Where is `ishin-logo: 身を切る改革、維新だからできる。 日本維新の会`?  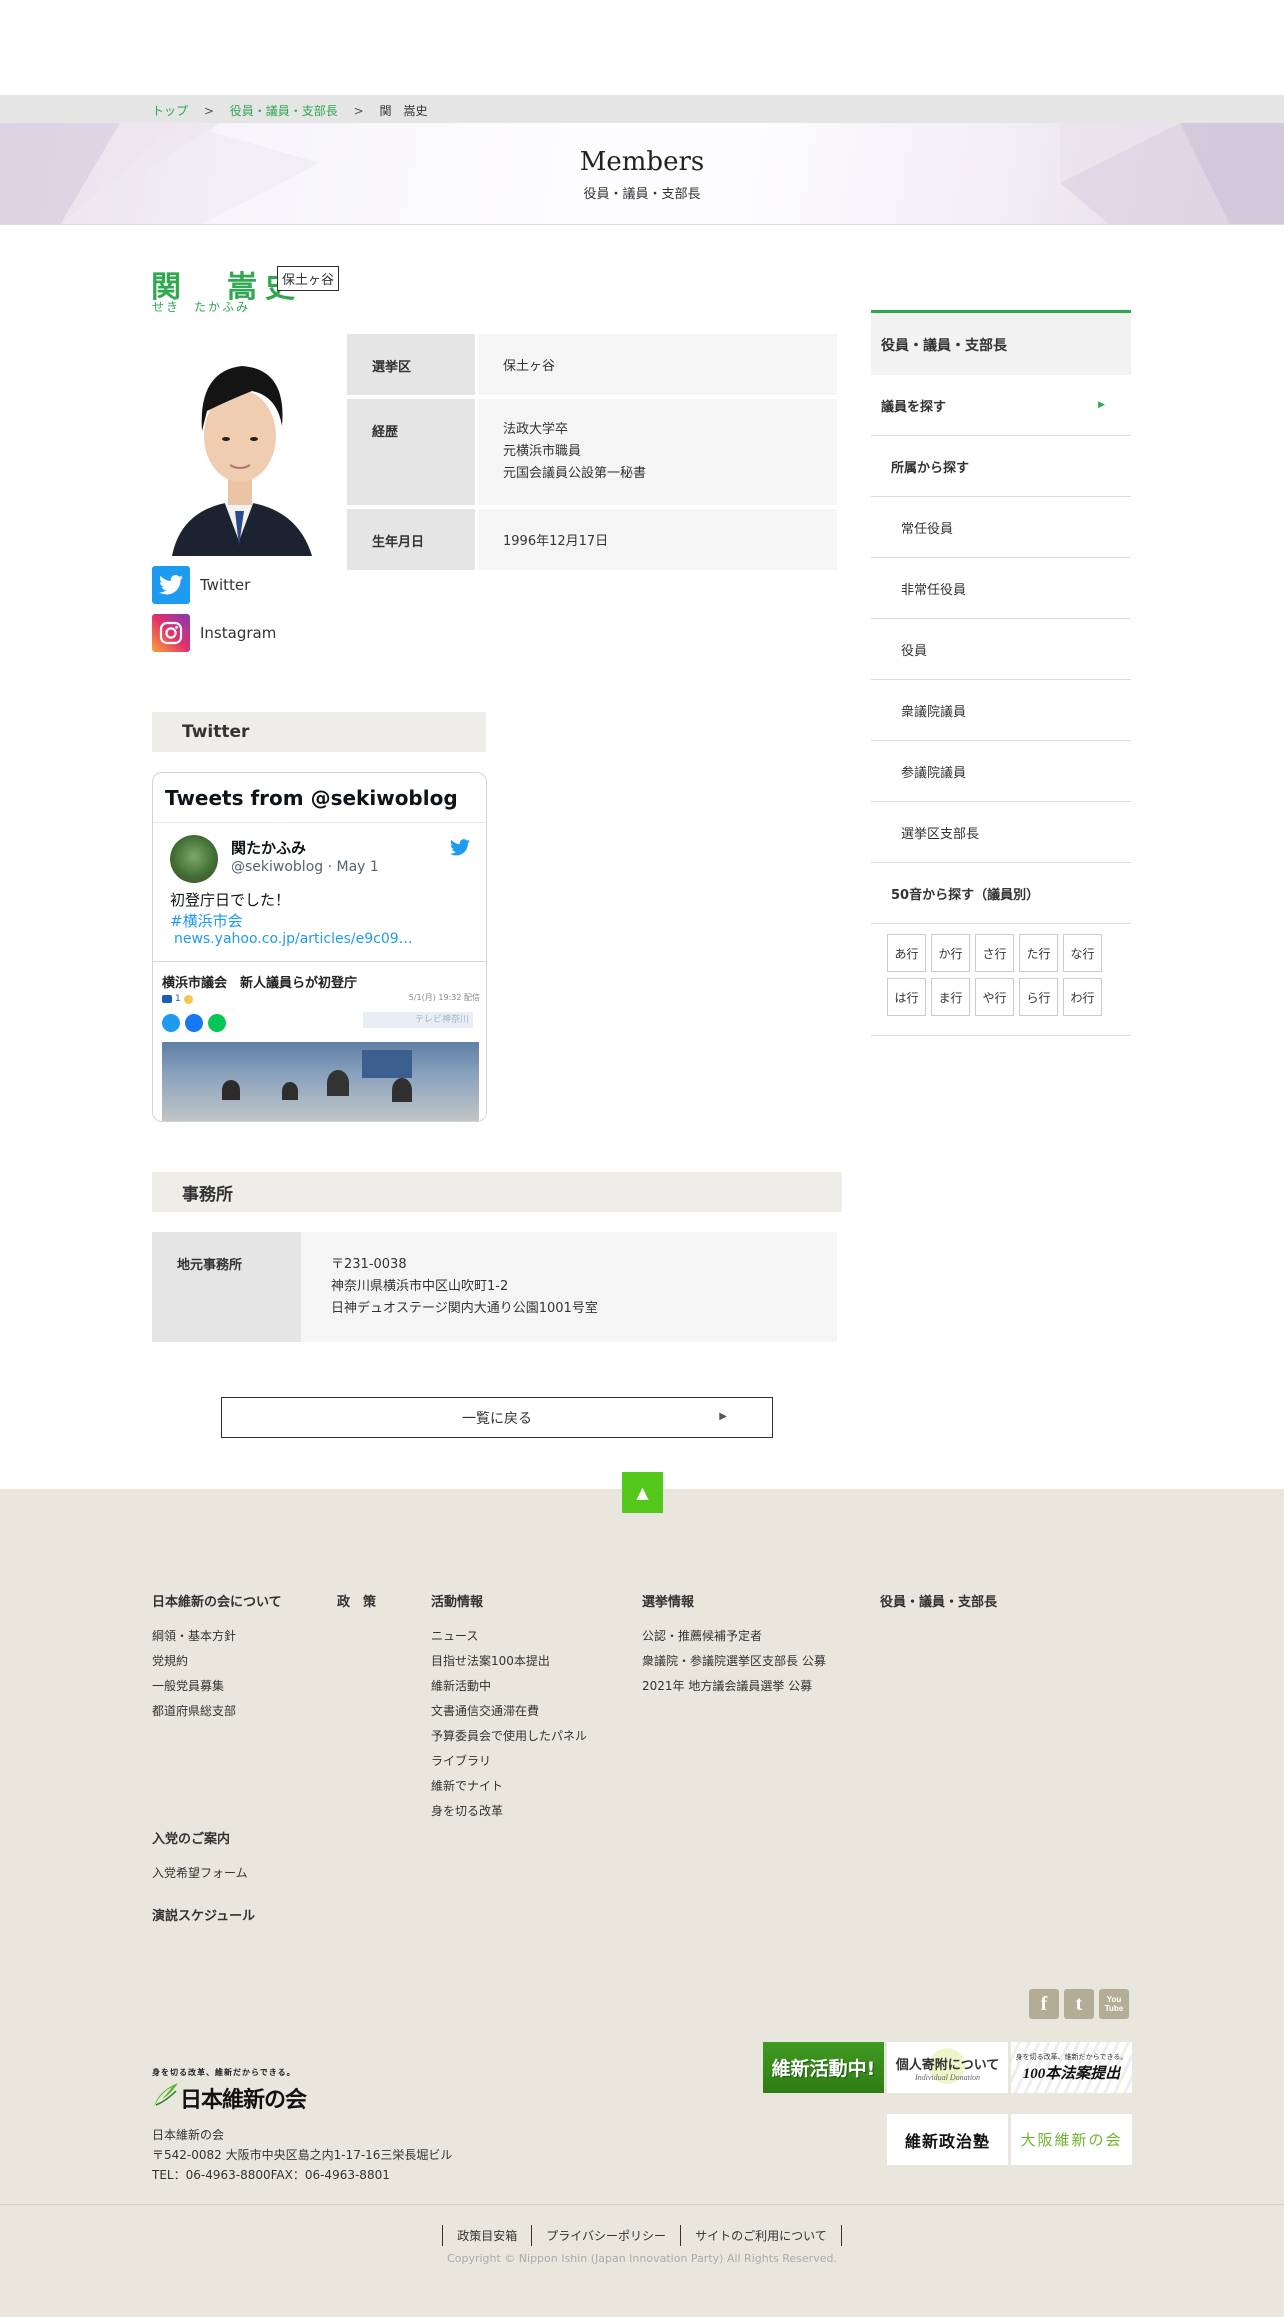 ishin-logo: 身を切る改革、維新だからできる。 日本維新の会 is located at coordinates (232, 2091).